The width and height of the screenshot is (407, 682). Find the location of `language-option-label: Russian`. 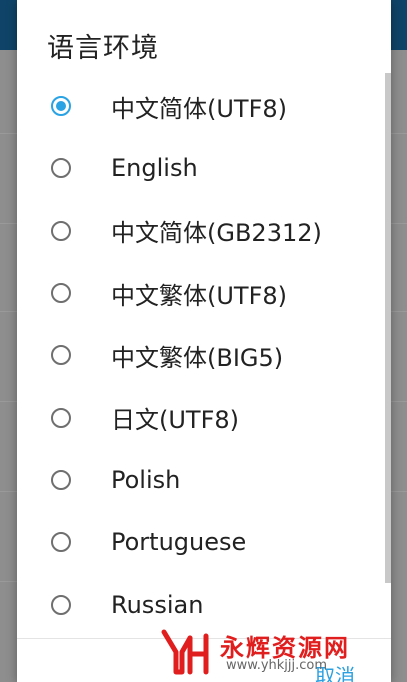

language-option-label: Russian is located at coordinates (157, 604).